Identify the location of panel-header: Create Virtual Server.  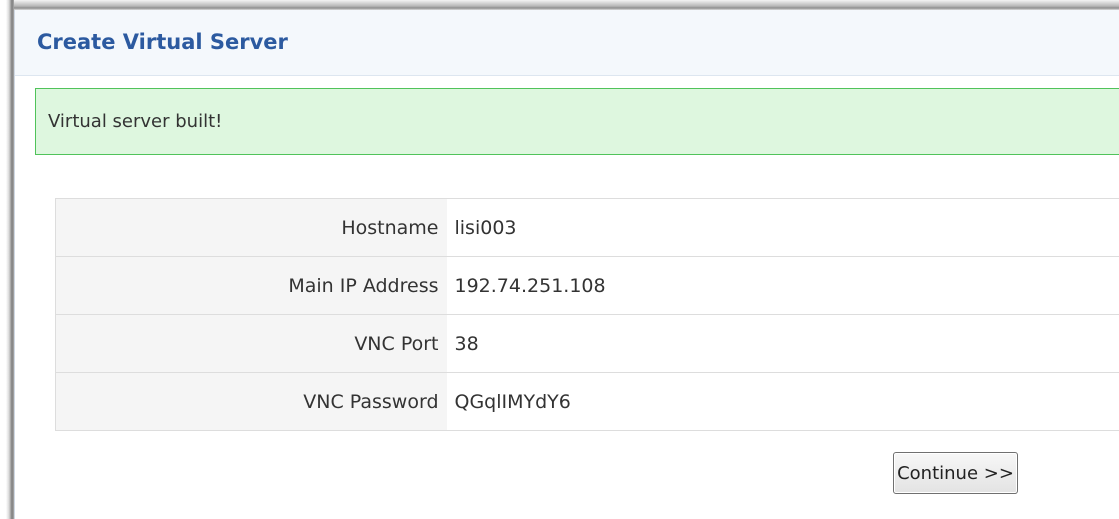
(567, 43).